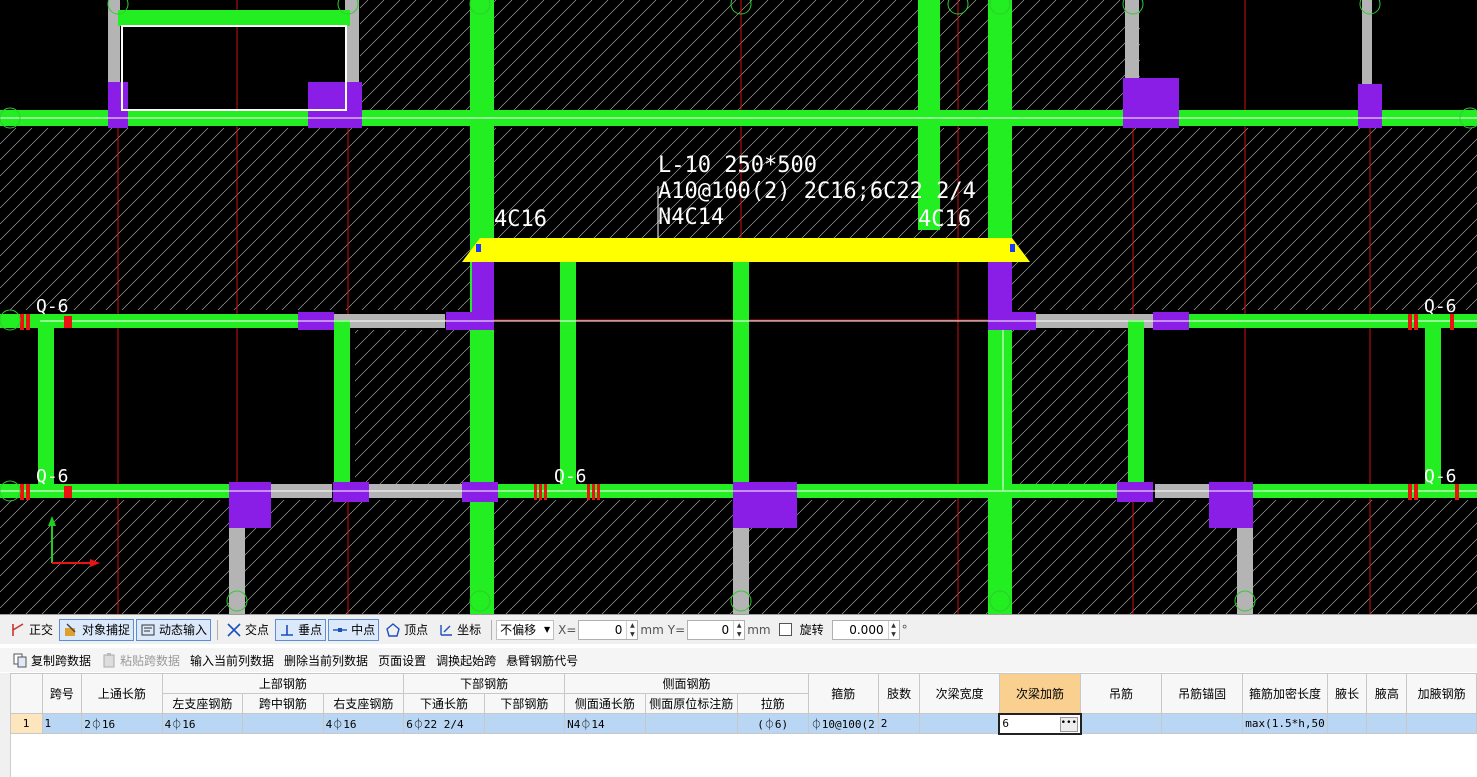 Image resolution: width=1477 pixels, height=777 pixels. What do you see at coordinates (567, 629) in the screenshot?
I see `x-label: X=` at bounding box center [567, 629].